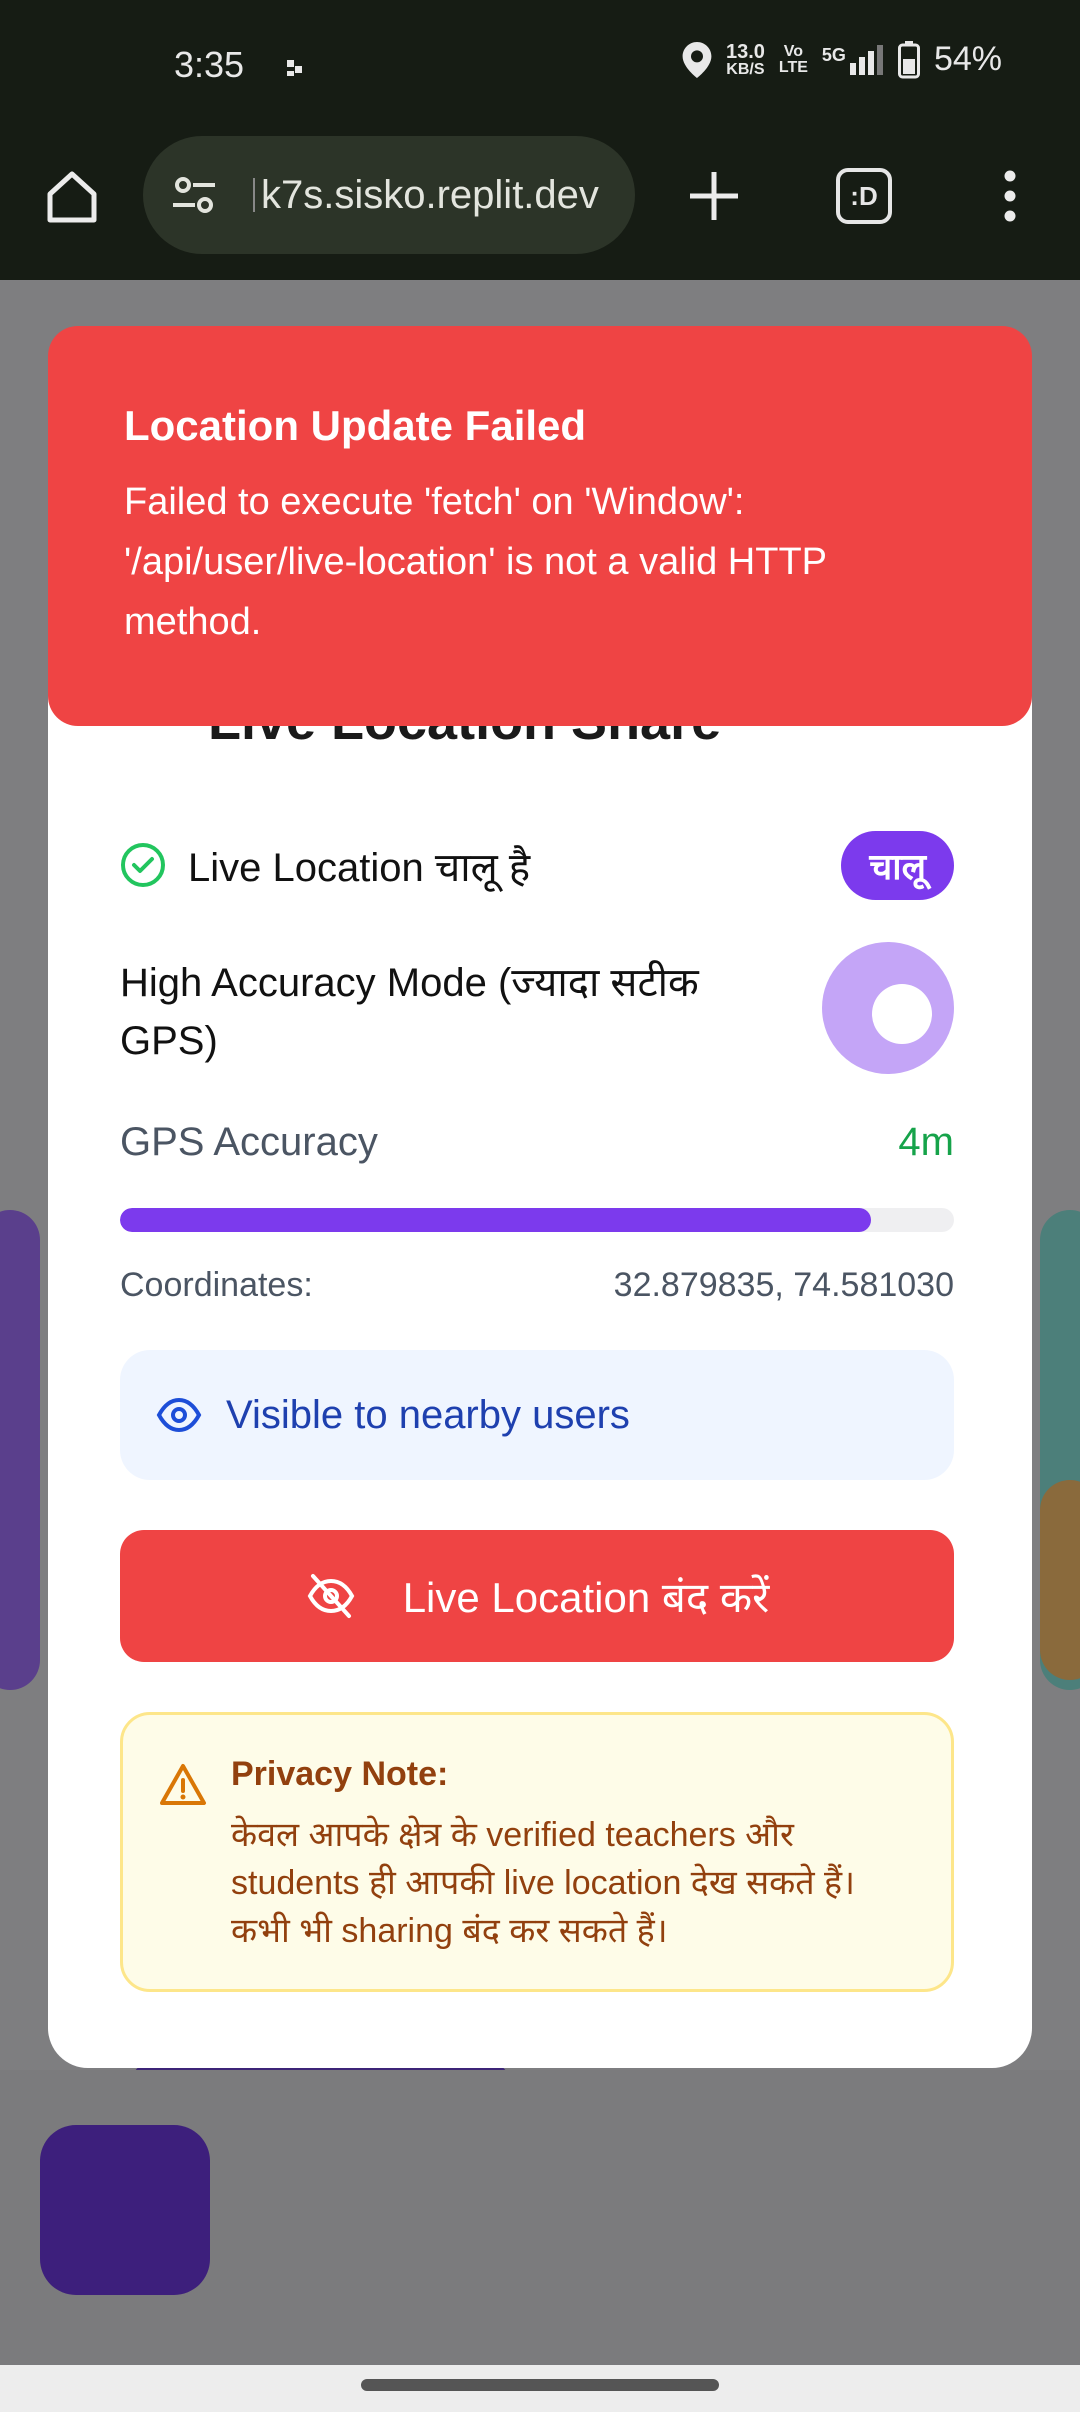  What do you see at coordinates (179, 1415) in the screenshot?
I see `eye-icon` at bounding box center [179, 1415].